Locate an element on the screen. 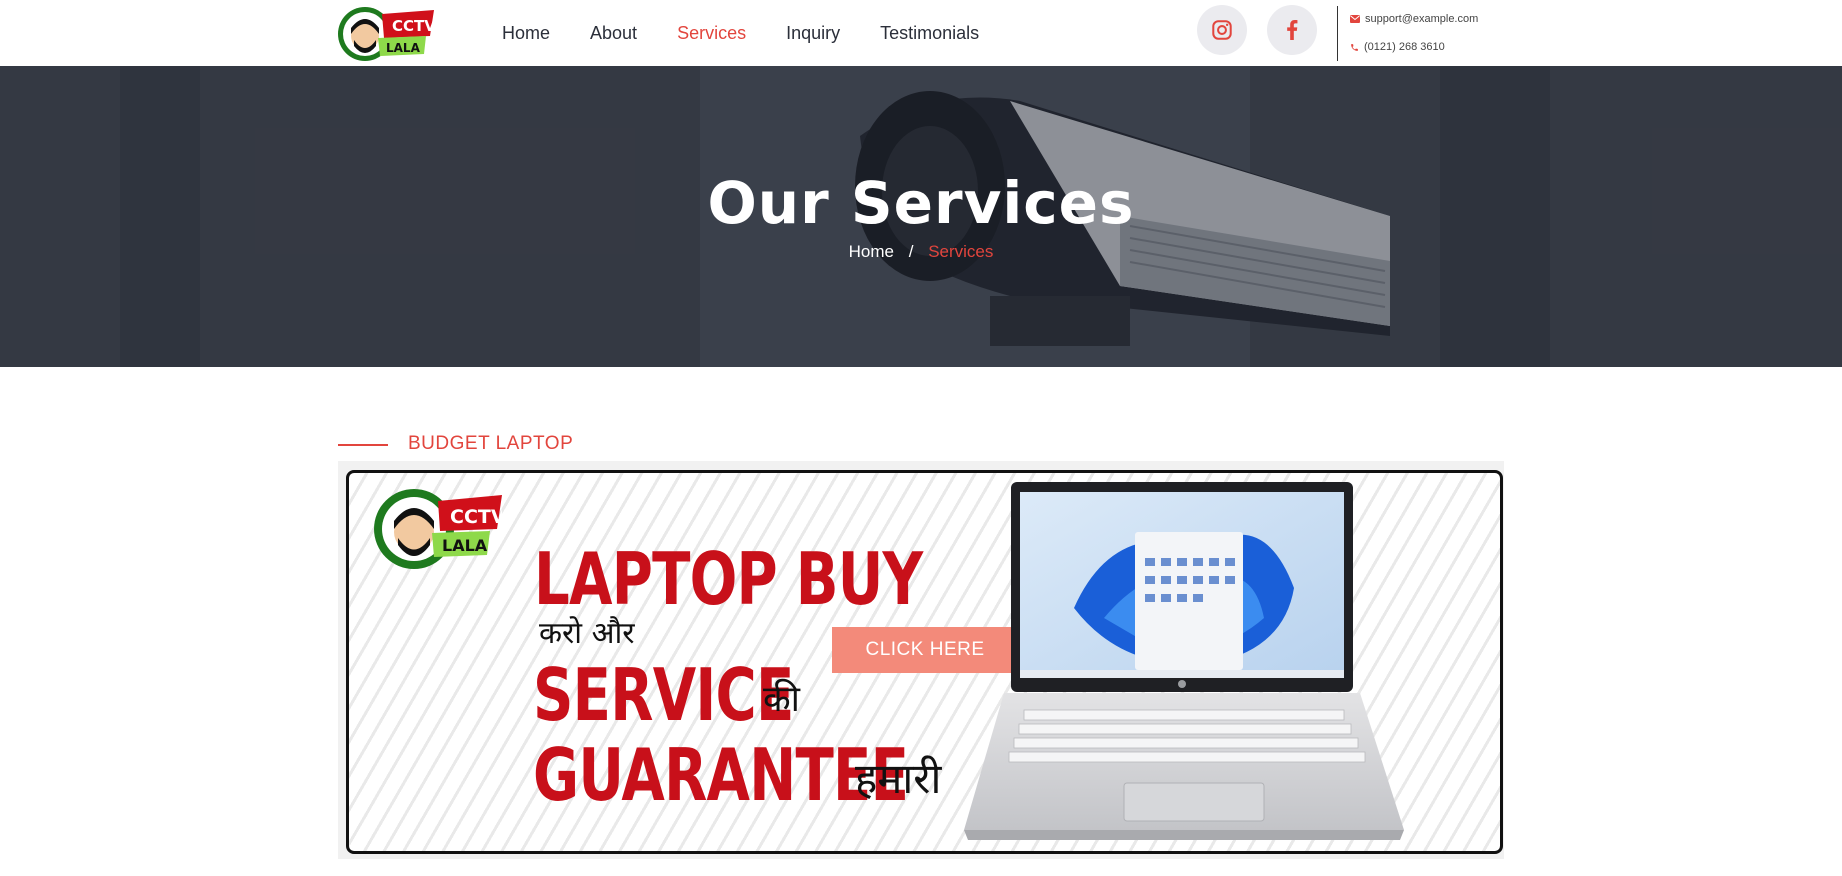 The image size is (1842, 876). cctv-lala-banner-logo: CCTV LALA is located at coordinates (438, 529).